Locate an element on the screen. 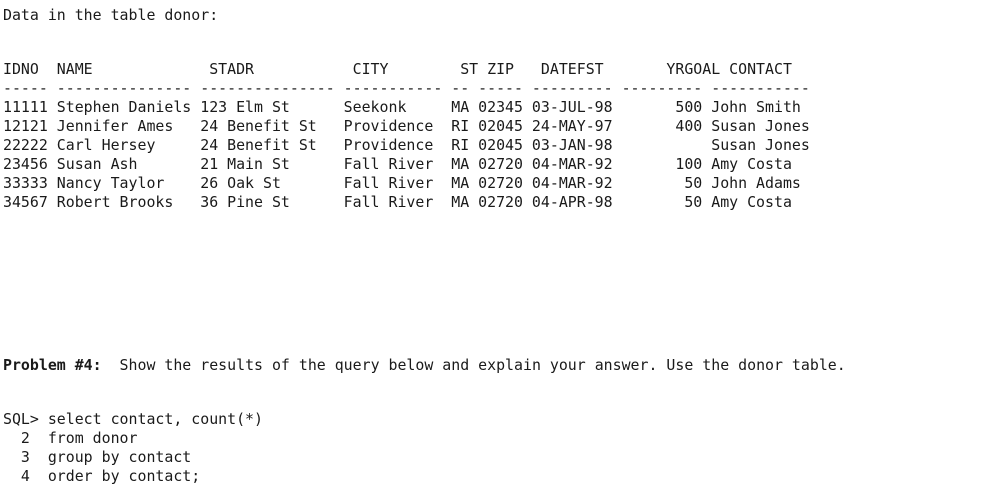 This screenshot has height=502, width=993. sql-line: 4 order by contact; is located at coordinates (102, 476).